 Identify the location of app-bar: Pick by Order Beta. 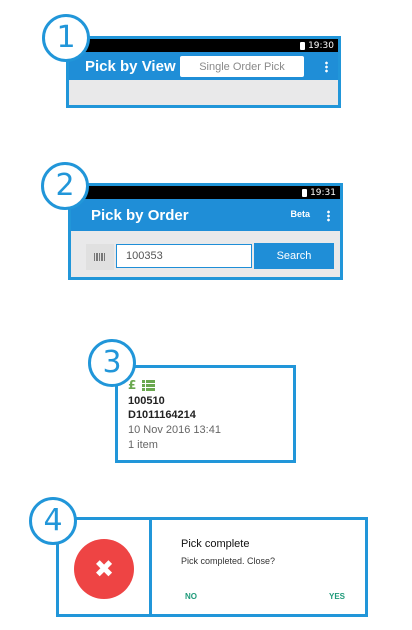
(205, 215).